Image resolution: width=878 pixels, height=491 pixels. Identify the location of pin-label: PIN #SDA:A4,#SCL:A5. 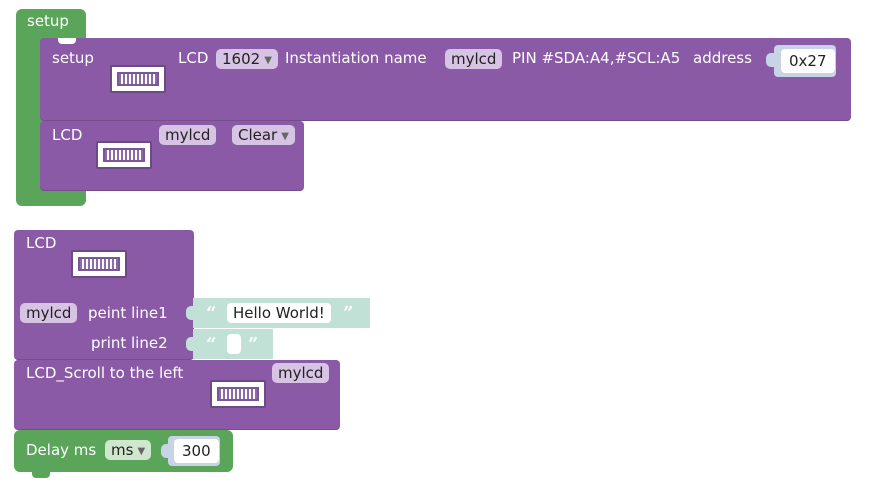
(596, 58).